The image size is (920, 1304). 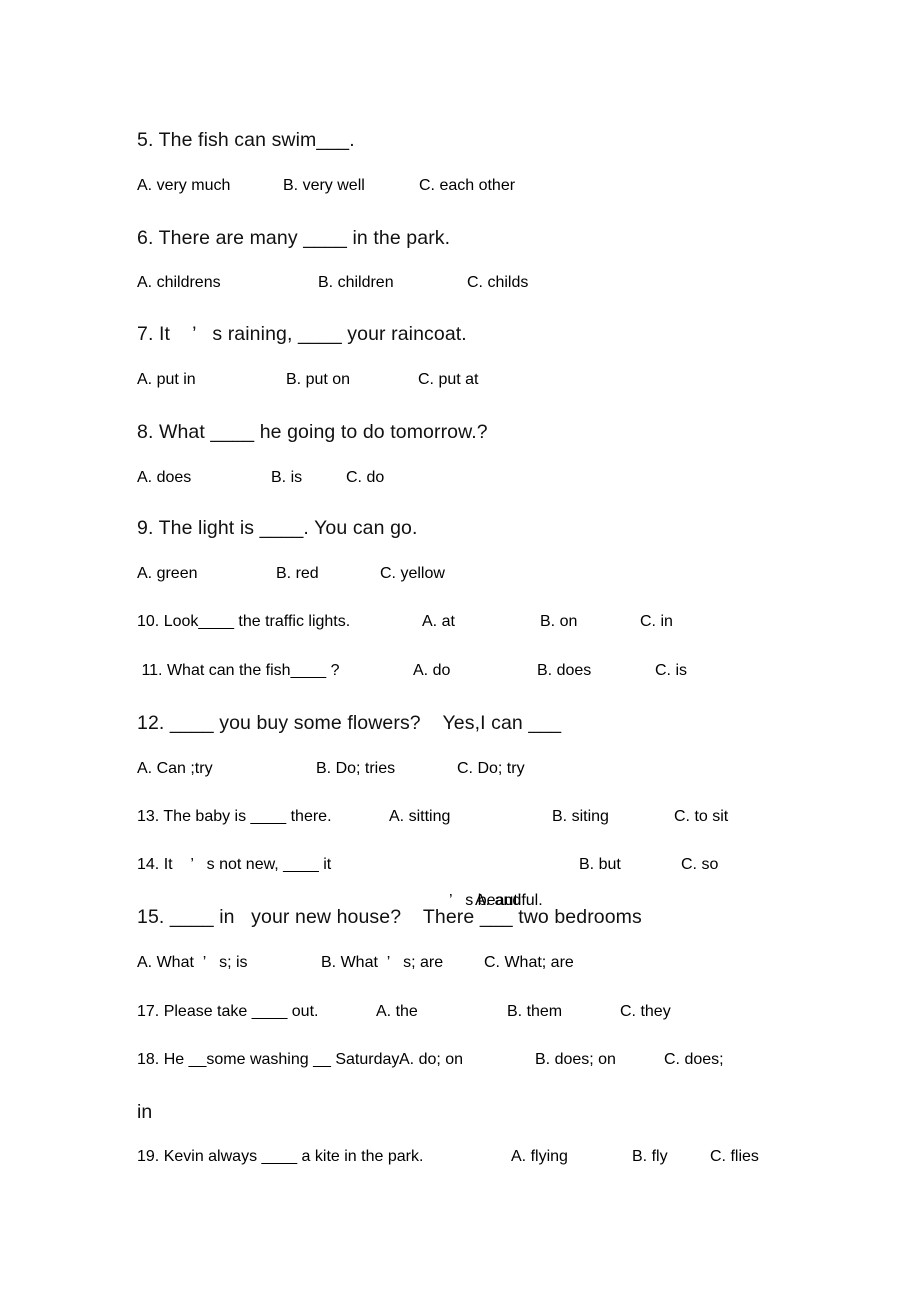 I want to click on option-19-b: B. fly, so click(x=650, y=1157).